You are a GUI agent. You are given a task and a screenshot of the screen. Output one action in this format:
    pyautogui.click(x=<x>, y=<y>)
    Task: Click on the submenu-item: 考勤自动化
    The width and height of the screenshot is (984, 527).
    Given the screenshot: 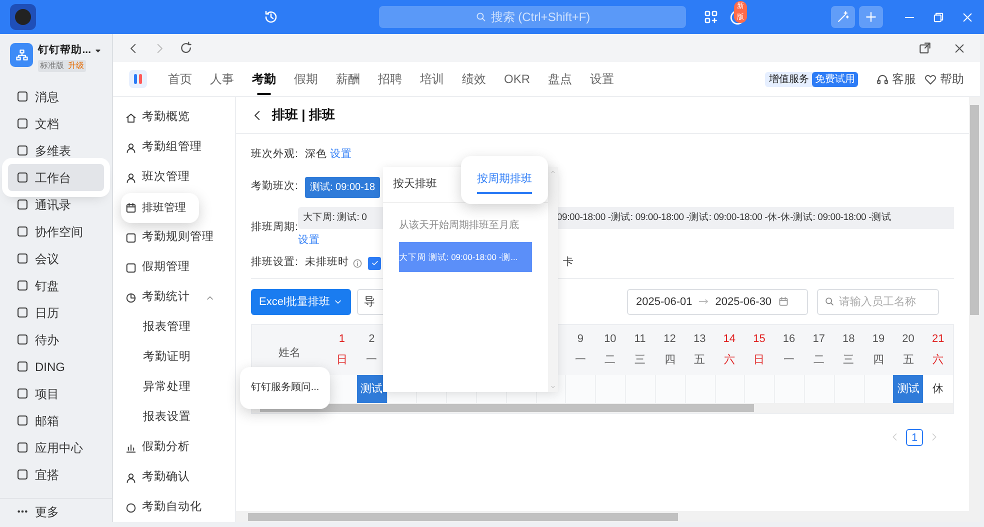 What is the action you would take?
    pyautogui.click(x=174, y=508)
    